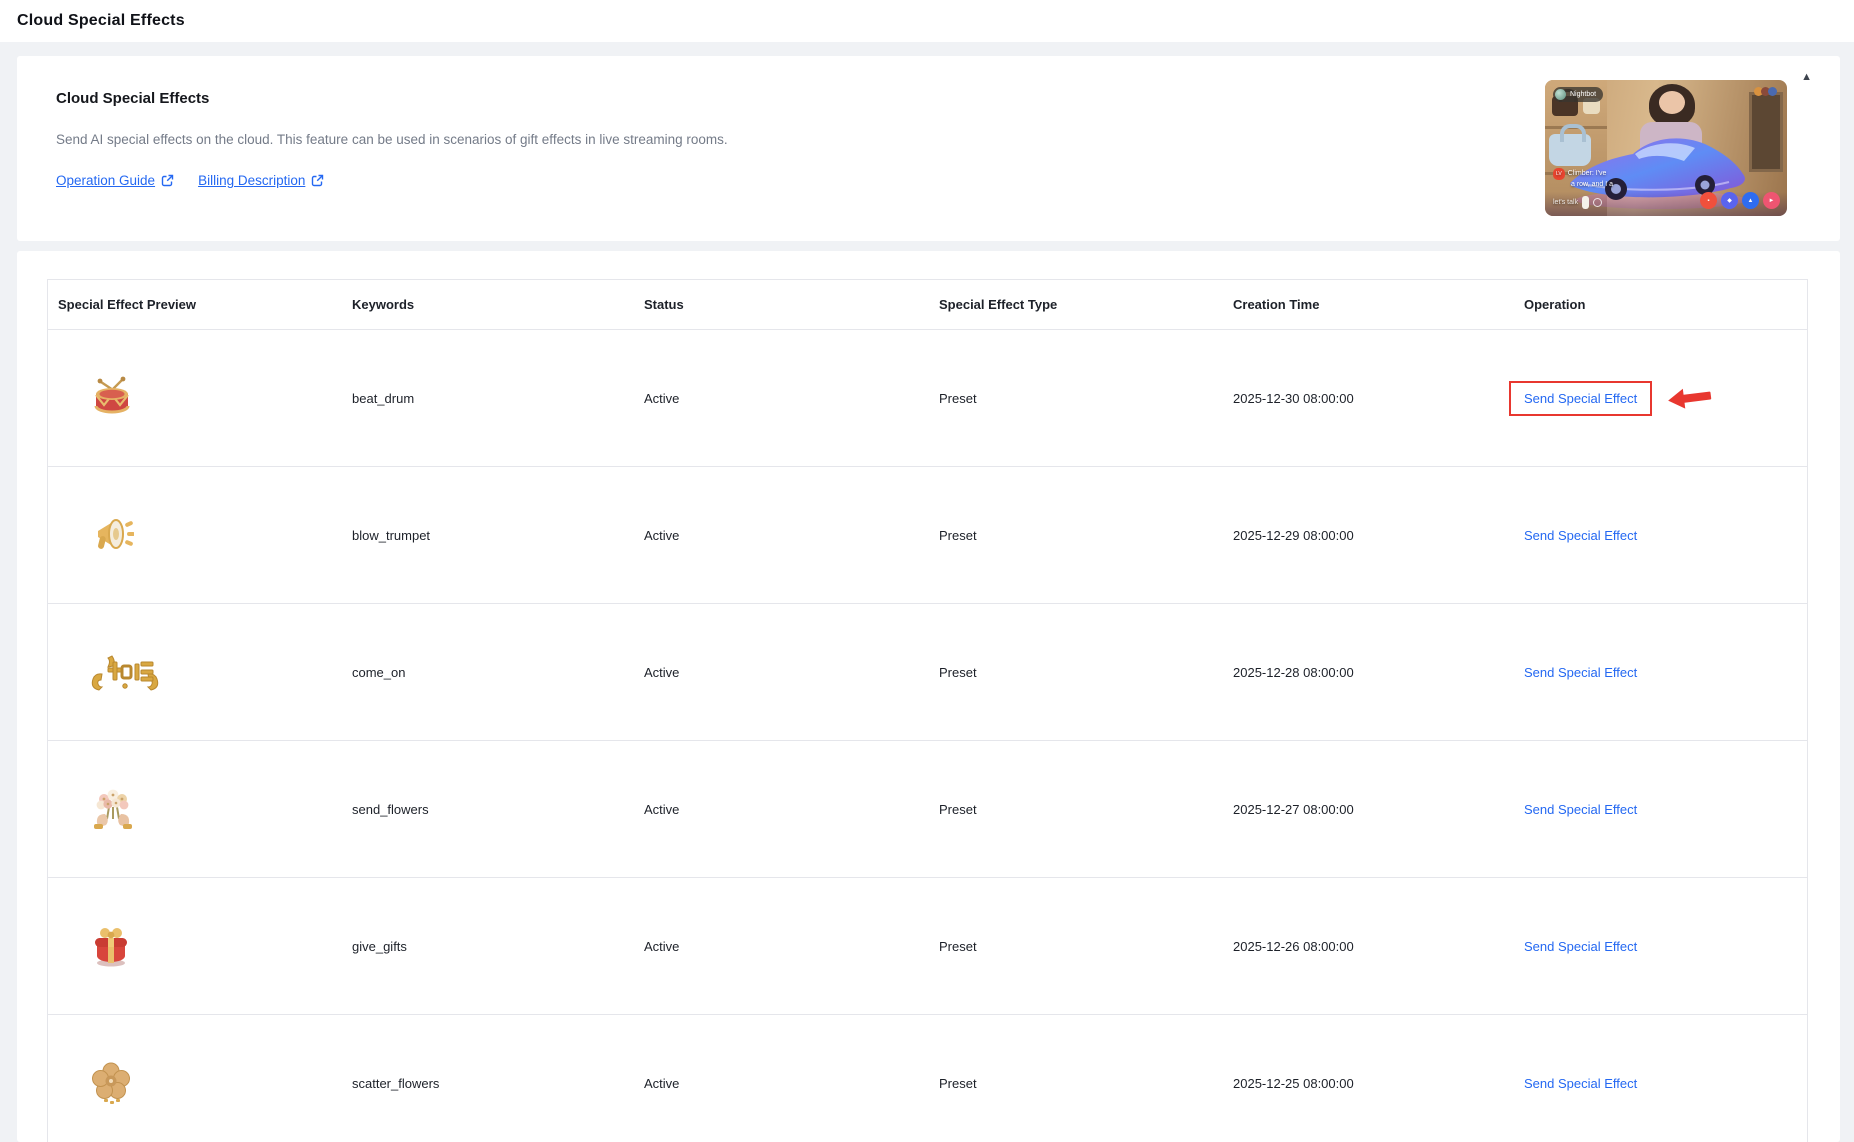 The image size is (1854, 1142). What do you see at coordinates (1559, 174) in the screenshot?
I see `chat-level-badge: LV` at bounding box center [1559, 174].